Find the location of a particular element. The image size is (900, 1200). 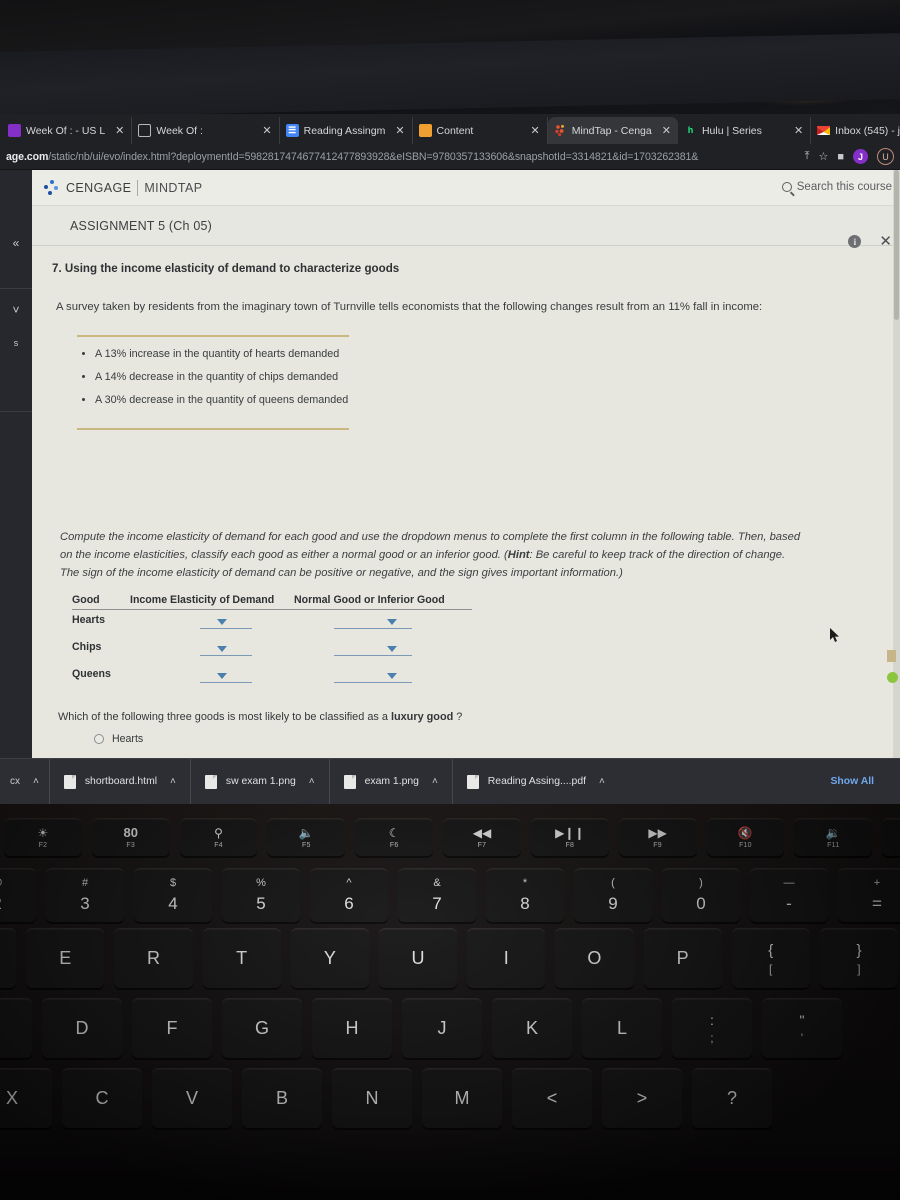

key-equals: + = is located at coordinates (869, 895).